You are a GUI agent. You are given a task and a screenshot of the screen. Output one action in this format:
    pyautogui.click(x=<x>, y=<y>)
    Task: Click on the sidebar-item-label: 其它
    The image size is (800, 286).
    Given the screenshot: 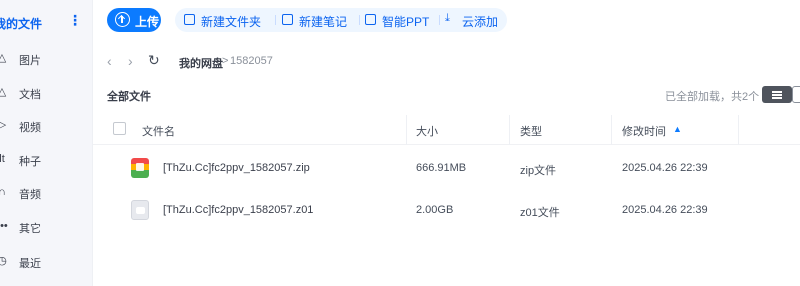 What is the action you would take?
    pyautogui.click(x=30, y=229)
    